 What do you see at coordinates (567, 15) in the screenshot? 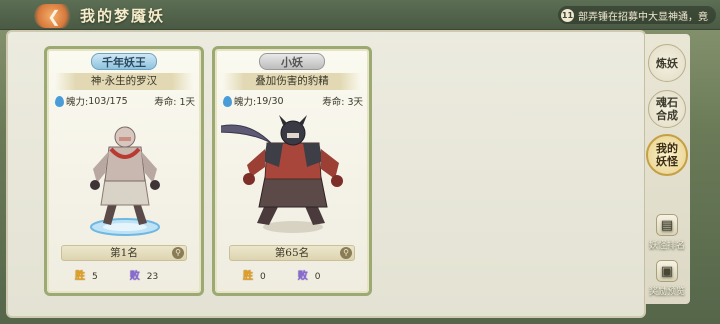
I see `notice-index-badge: 11` at bounding box center [567, 15].